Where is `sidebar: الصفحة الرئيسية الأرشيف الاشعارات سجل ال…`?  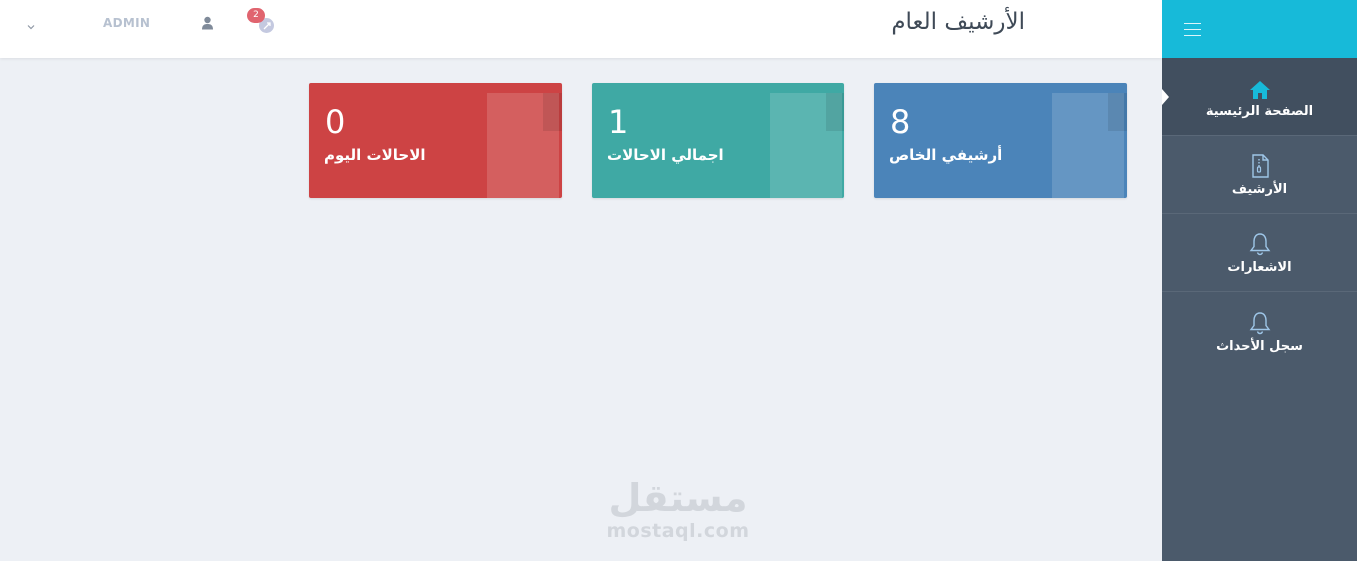 sidebar: الصفحة الرئيسية الأرشيف الاشعارات سجل ال… is located at coordinates (1259, 280).